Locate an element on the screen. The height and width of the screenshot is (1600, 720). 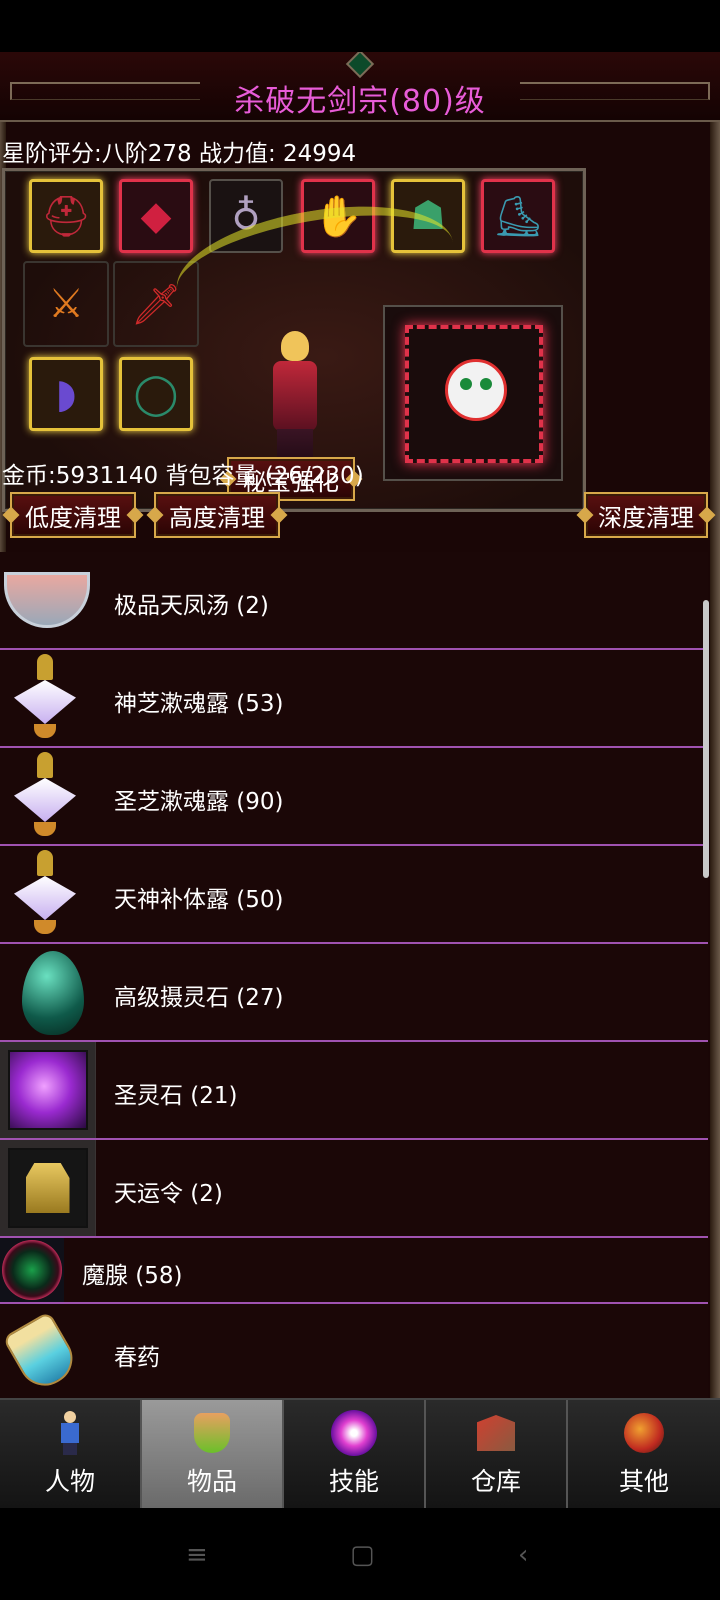
list-item: 神芝漱魂露 (53) is located at coordinates (354, 699).